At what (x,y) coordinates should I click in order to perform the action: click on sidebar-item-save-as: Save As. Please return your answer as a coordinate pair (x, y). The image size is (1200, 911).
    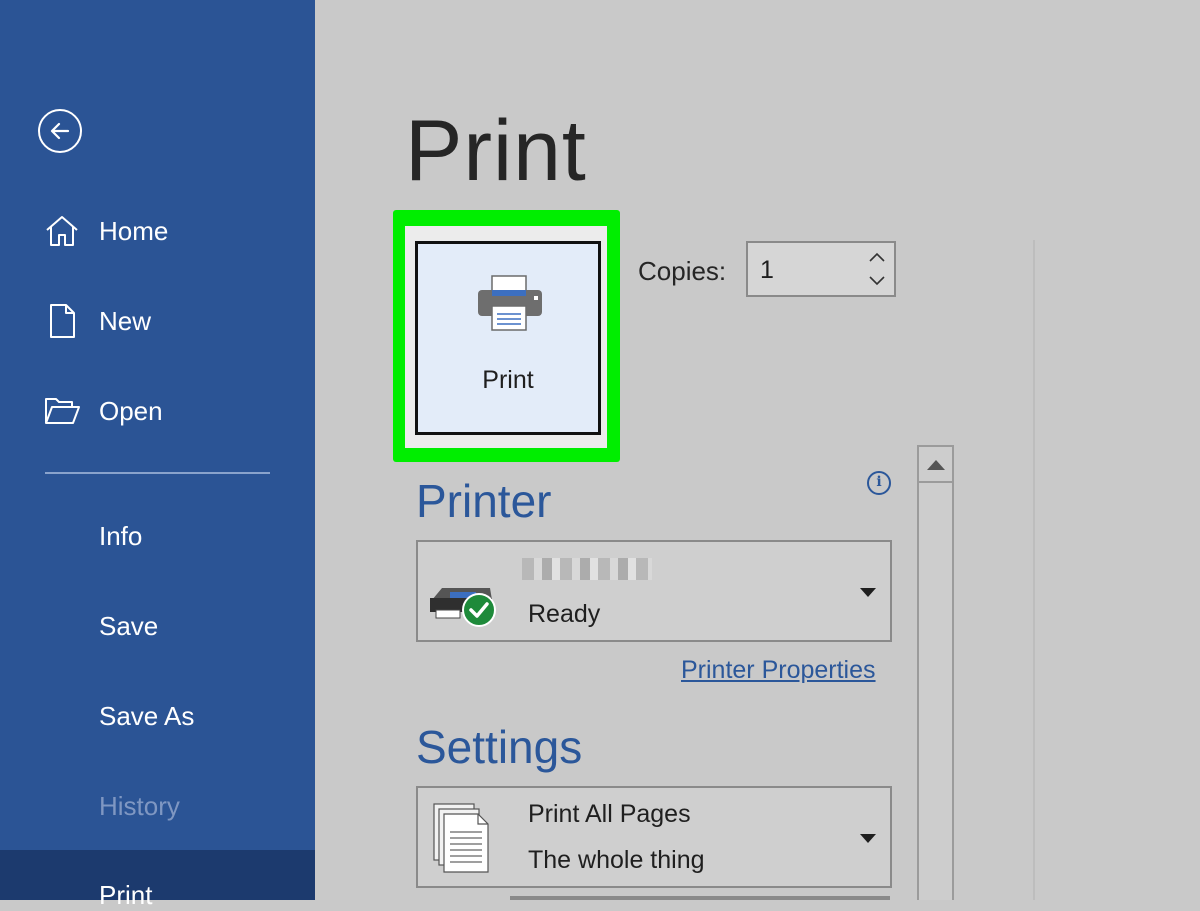
    Looking at the image, I should click on (157, 716).